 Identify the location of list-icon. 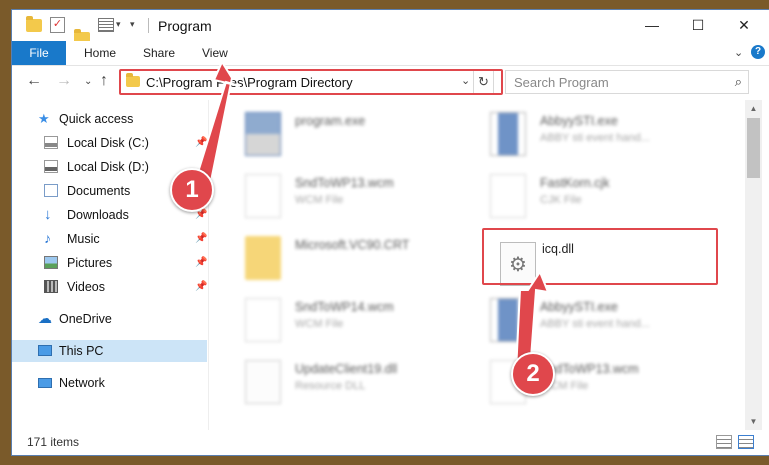
(106, 25).